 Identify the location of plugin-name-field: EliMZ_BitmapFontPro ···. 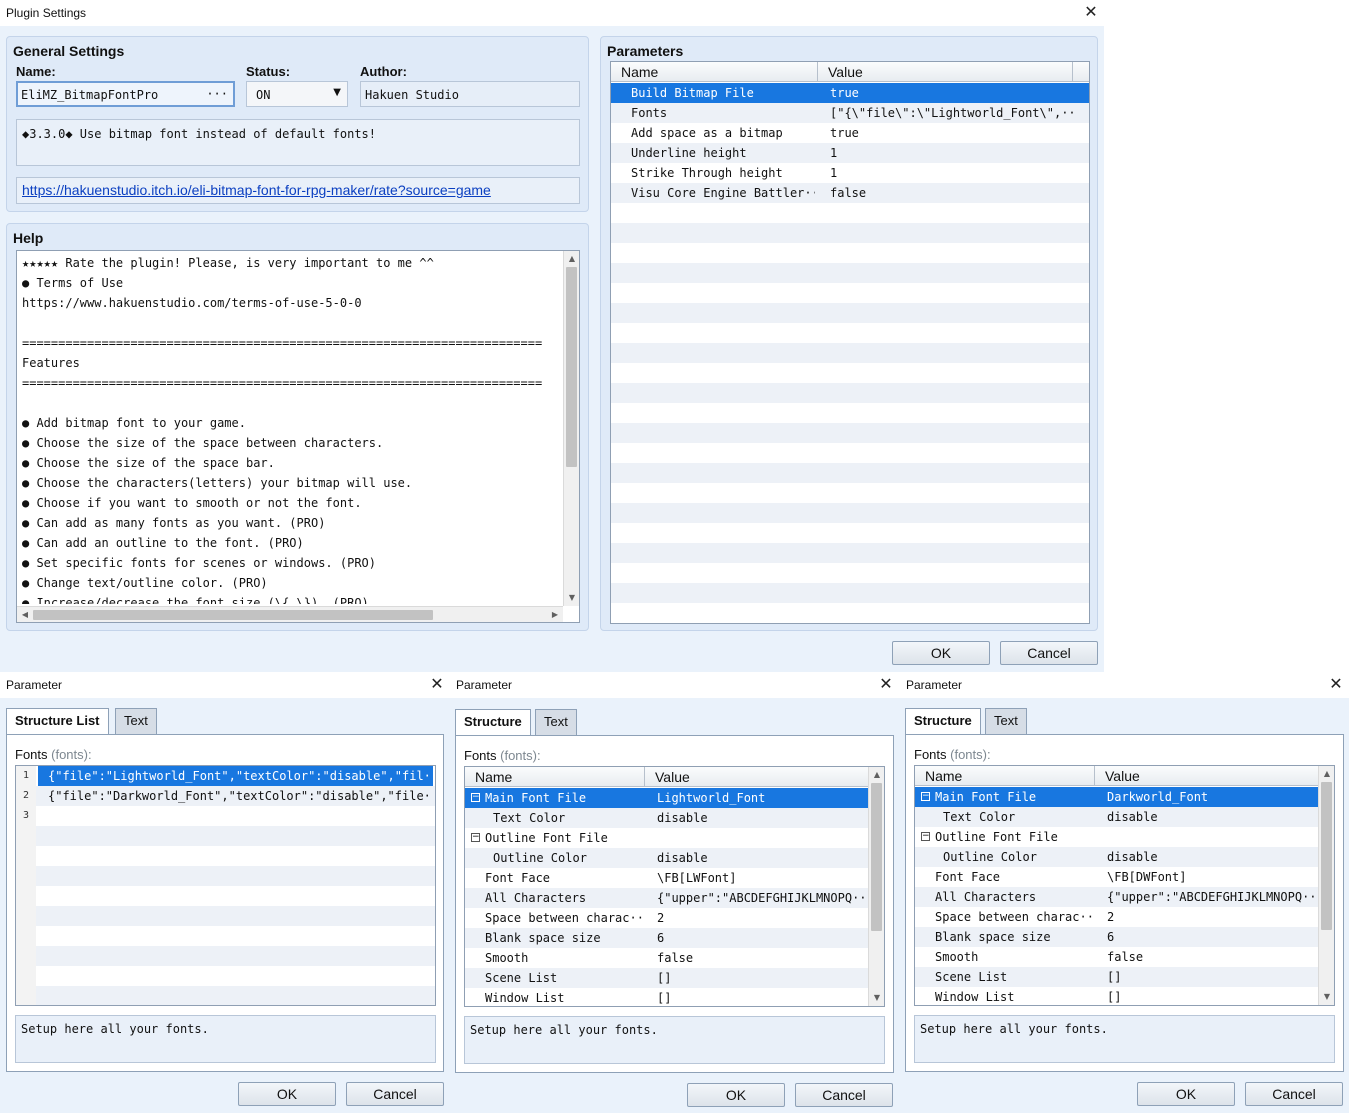
(125, 94).